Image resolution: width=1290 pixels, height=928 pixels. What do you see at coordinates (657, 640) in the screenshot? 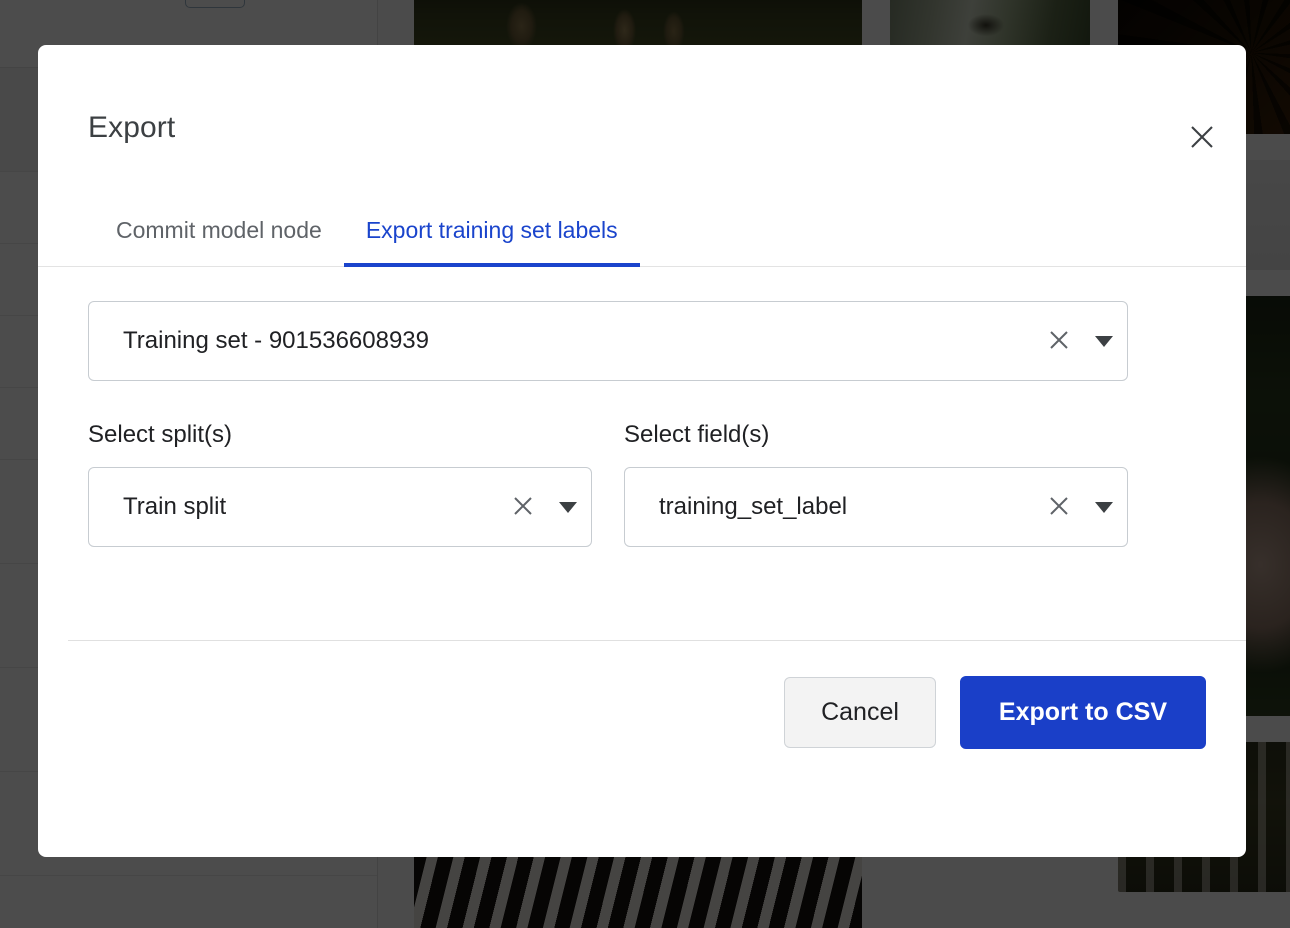
I see `footer-divider` at bounding box center [657, 640].